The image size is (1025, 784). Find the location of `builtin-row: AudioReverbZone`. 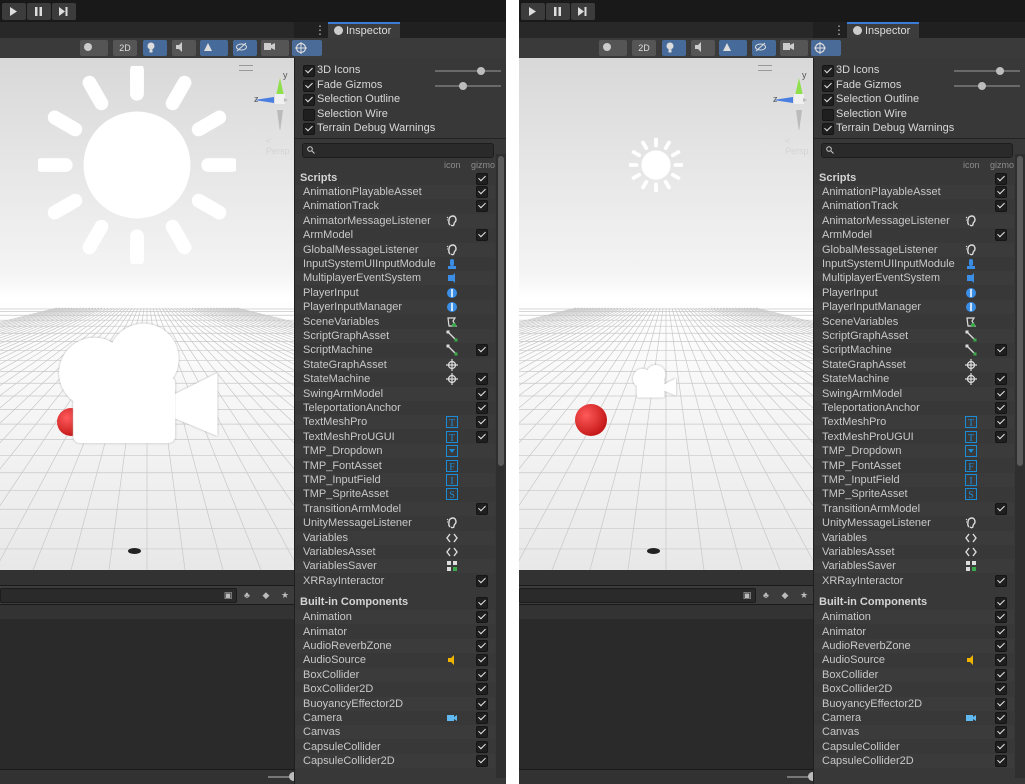

builtin-row: AudioReverbZone is located at coordinates (914, 646).